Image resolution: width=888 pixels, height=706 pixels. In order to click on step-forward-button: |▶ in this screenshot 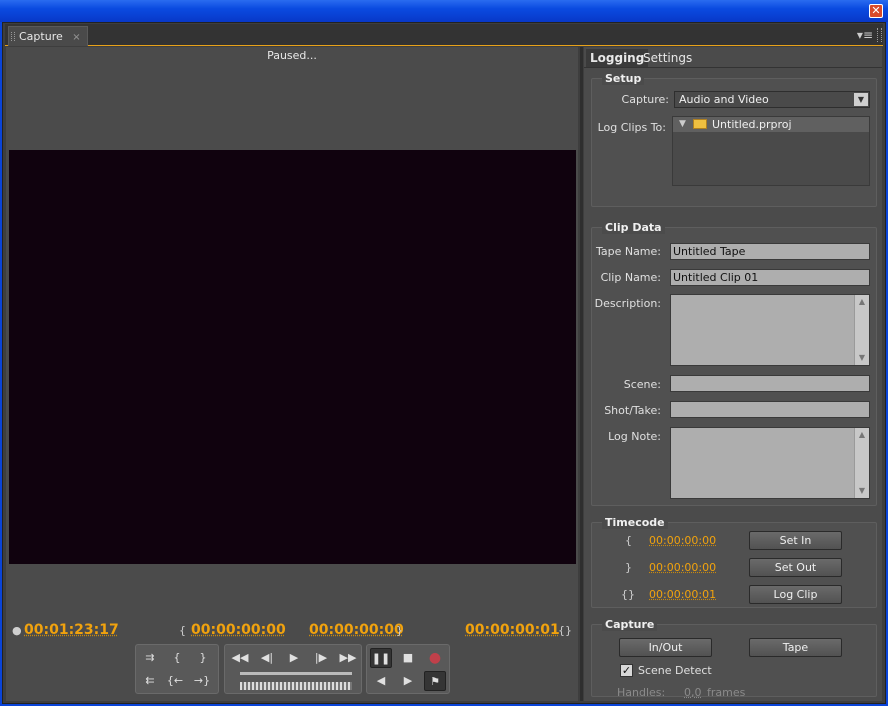, I will do `click(321, 658)`.